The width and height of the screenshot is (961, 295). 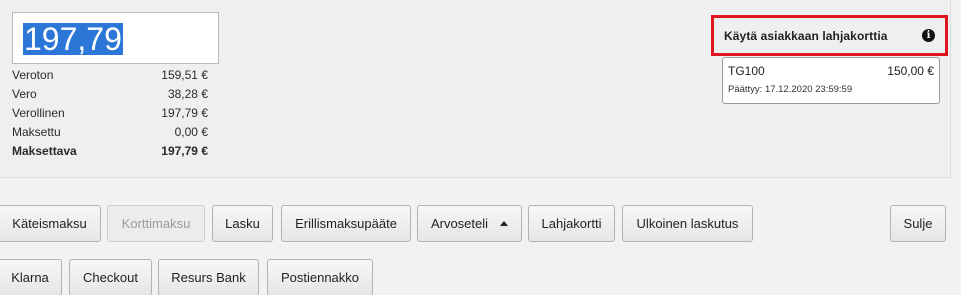 I want to click on totals-label: Verollinen, so click(x=38, y=113).